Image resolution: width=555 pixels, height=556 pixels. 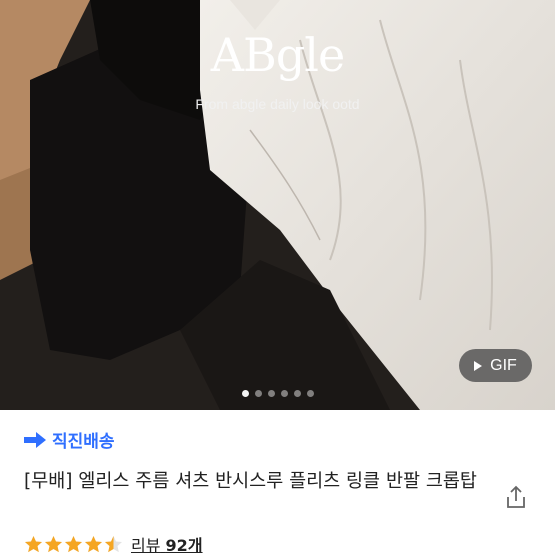 I want to click on star-rating, so click(x=73, y=544).